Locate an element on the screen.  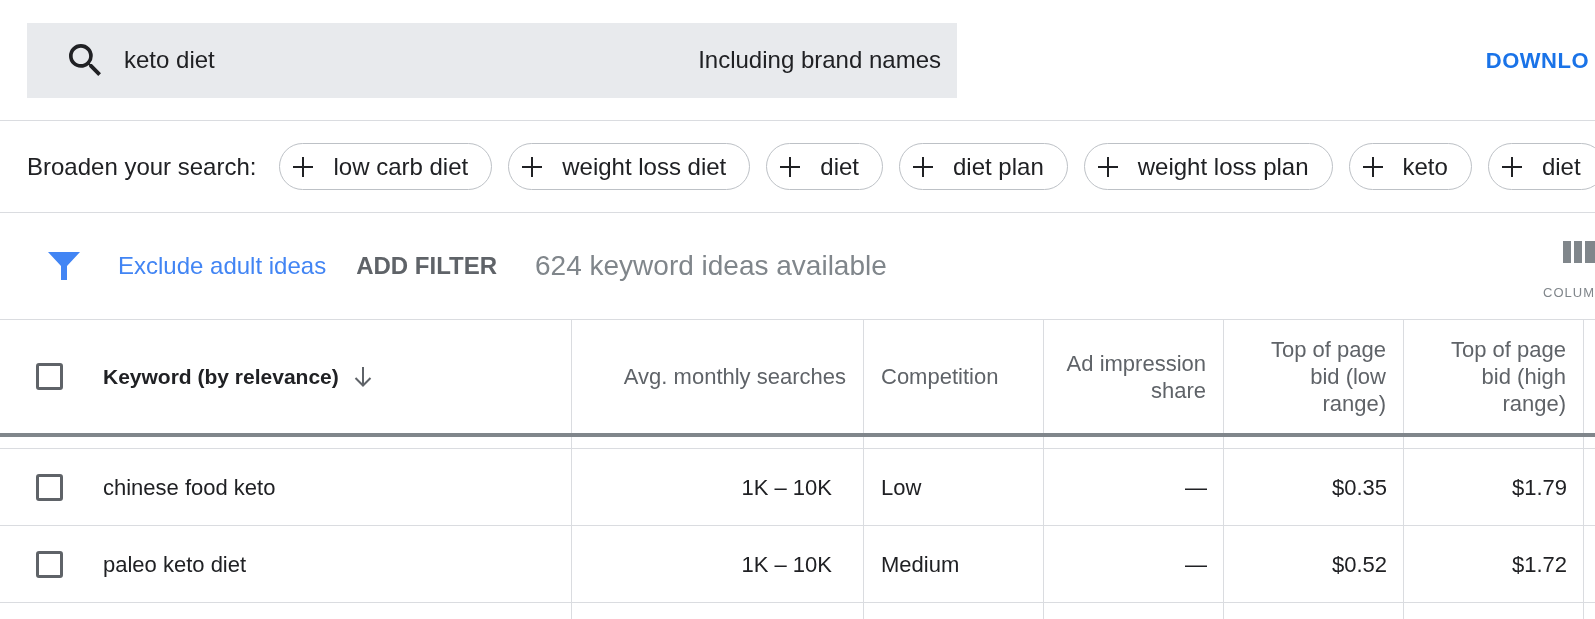
column-header: Keyword (by relevance) is located at coordinates (221, 376).